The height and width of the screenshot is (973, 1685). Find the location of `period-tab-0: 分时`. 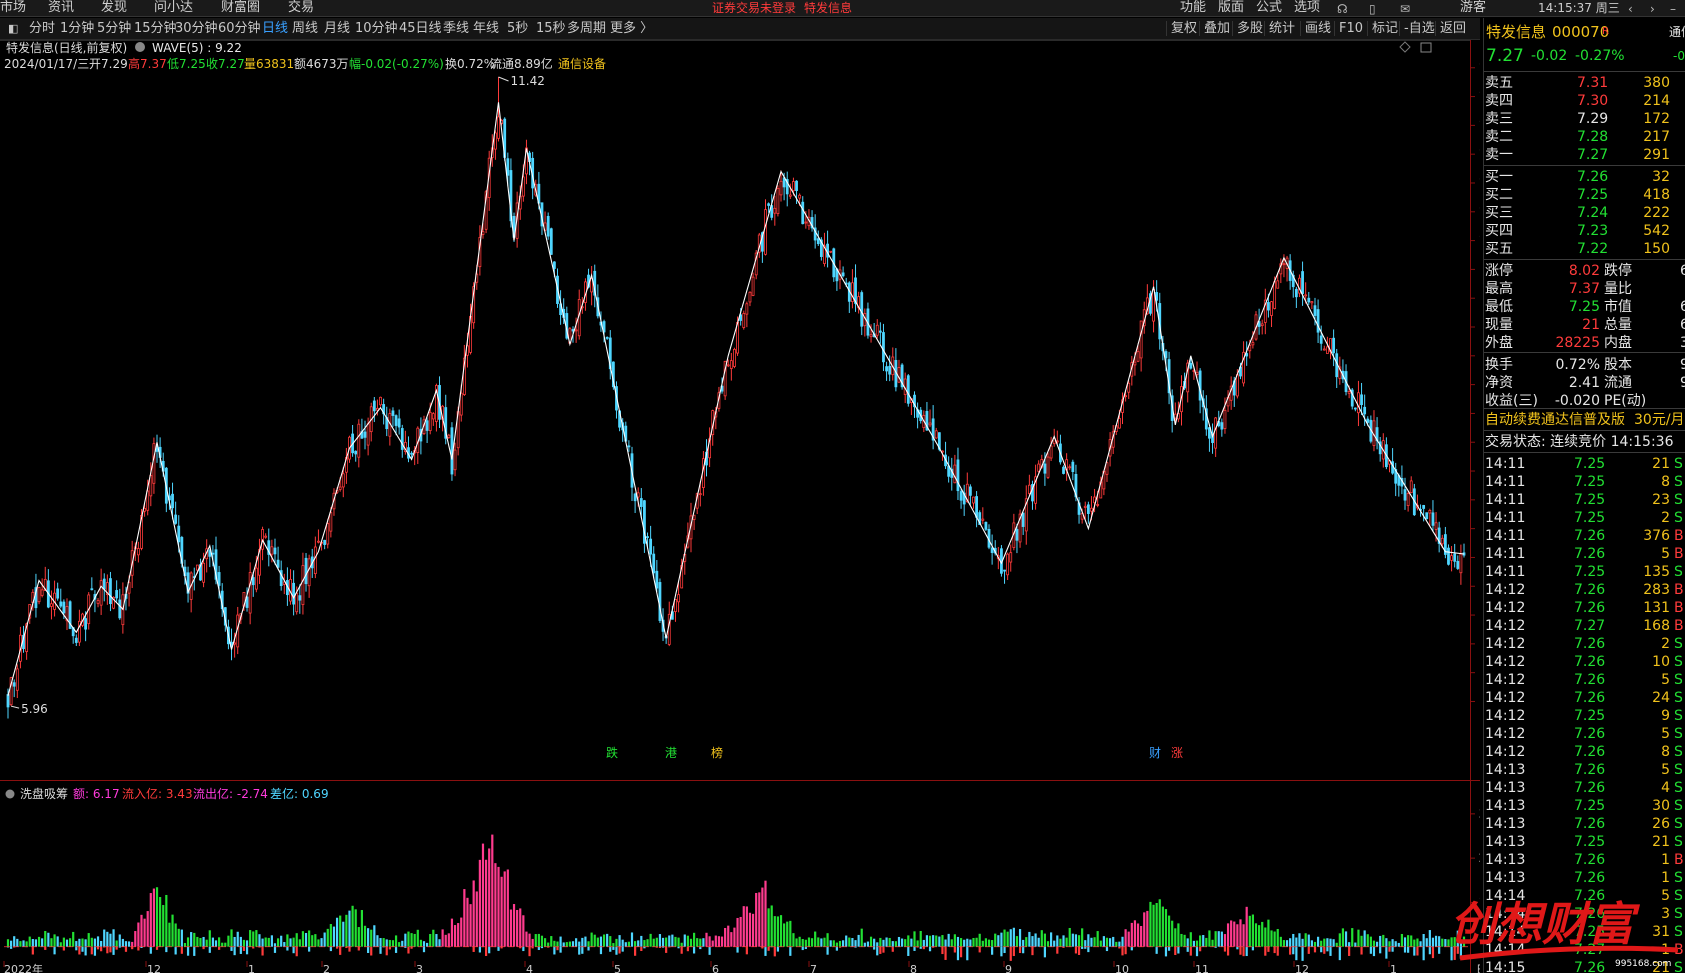

period-tab-0: 分时 is located at coordinates (42, 28).